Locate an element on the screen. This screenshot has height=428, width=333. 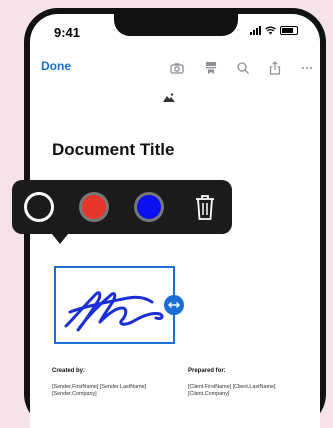
created-by-name: [Sender.FirstName] [Sender.LastName] is located at coordinates (99, 387).